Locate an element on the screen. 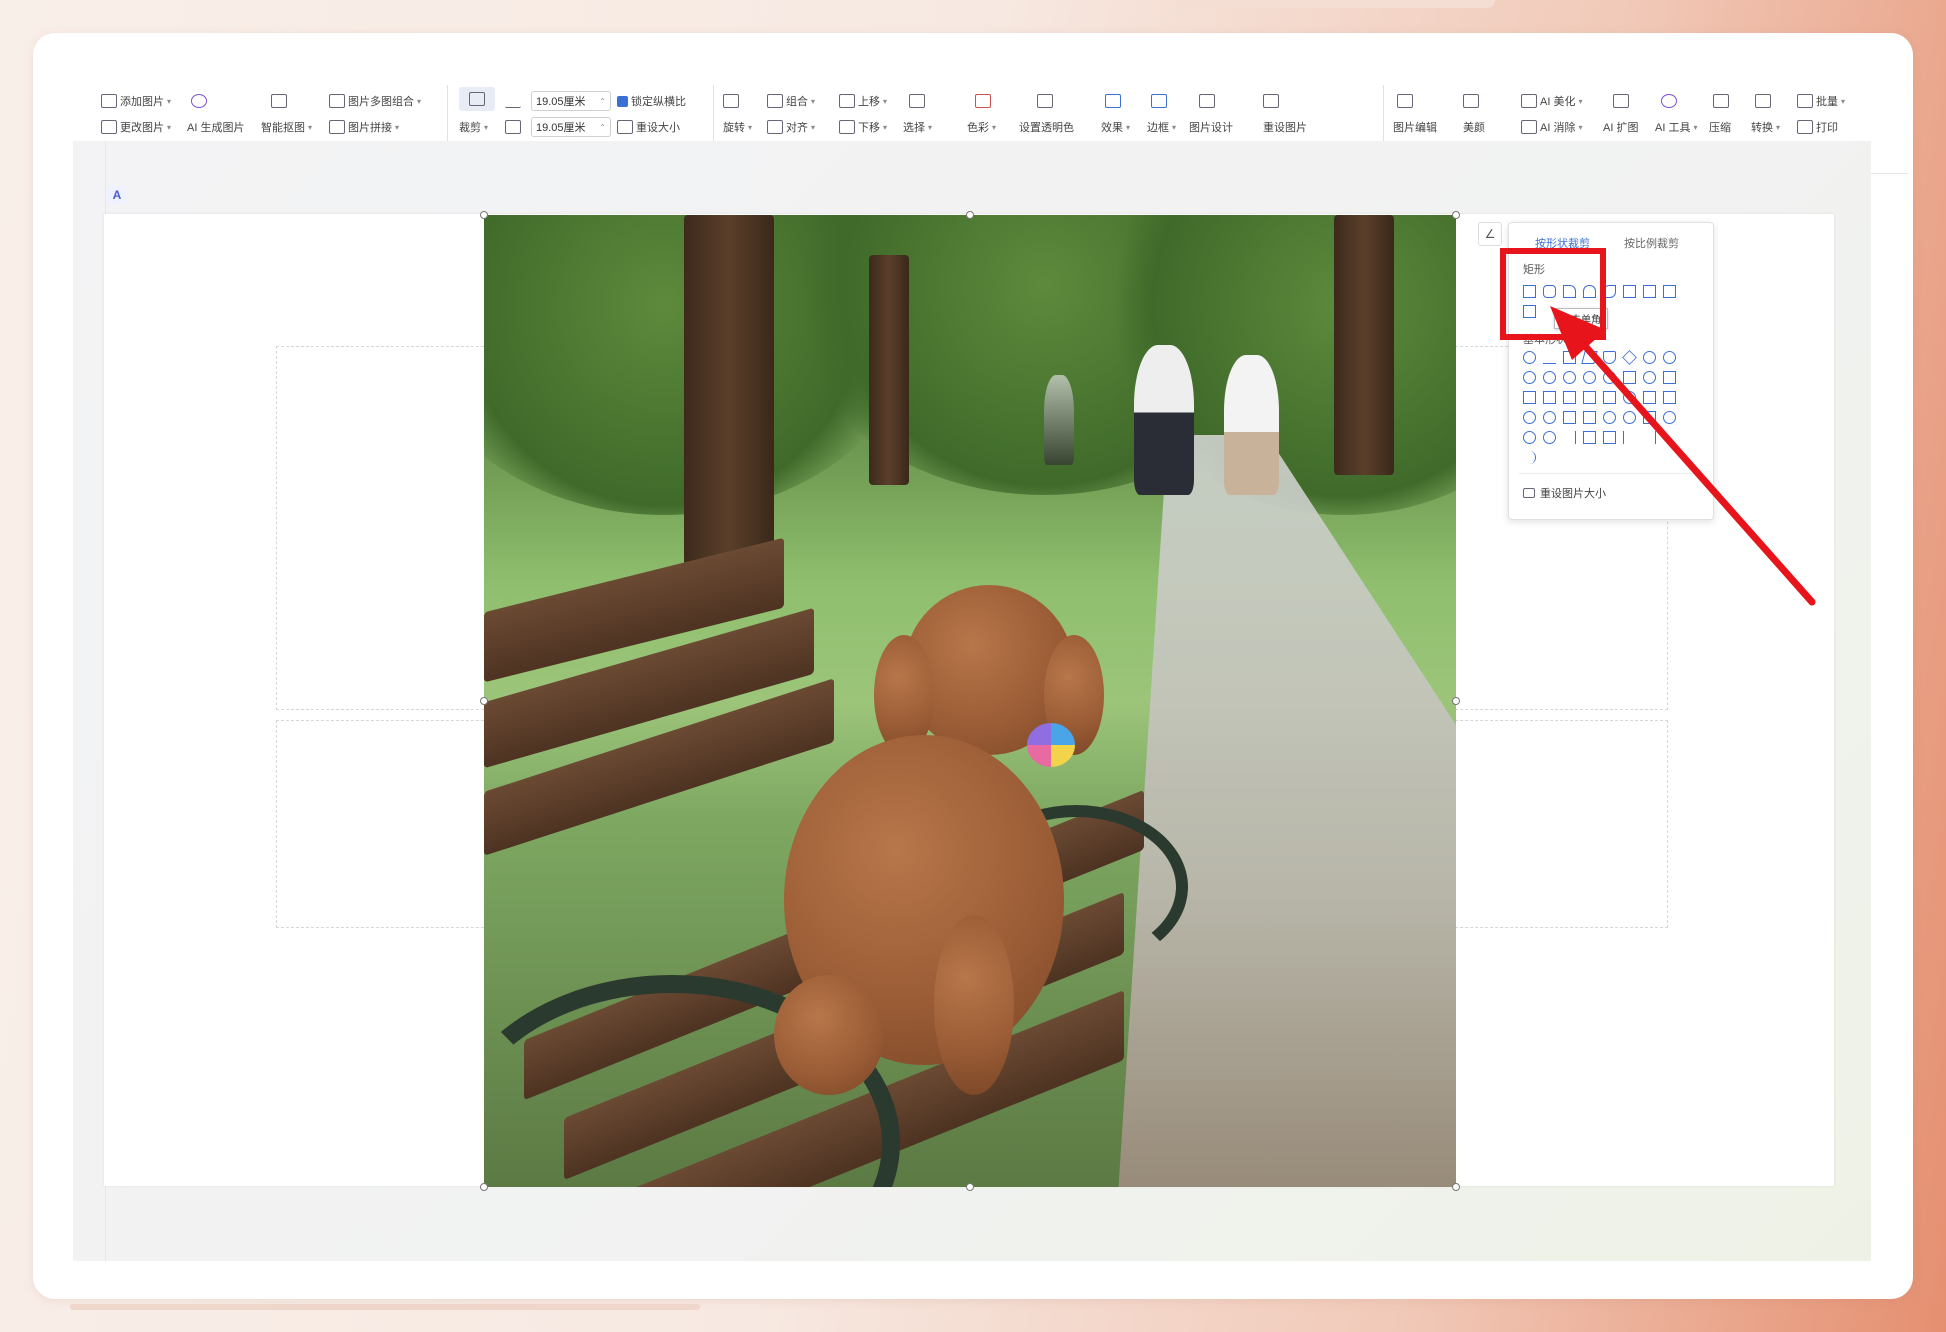 The height and width of the screenshot is (1332, 1946). print-button: 打印 is located at coordinates (1817, 127).